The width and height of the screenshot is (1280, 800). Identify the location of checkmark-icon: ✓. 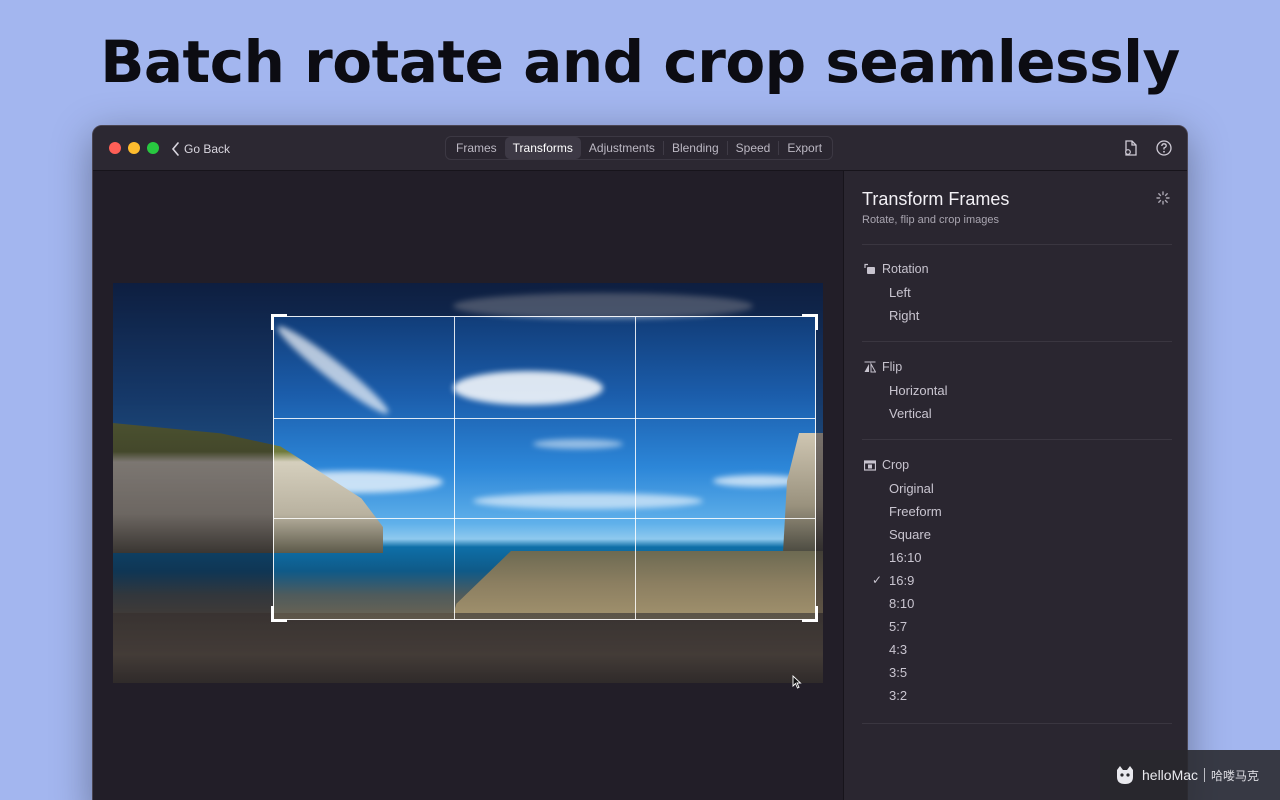
(877, 580).